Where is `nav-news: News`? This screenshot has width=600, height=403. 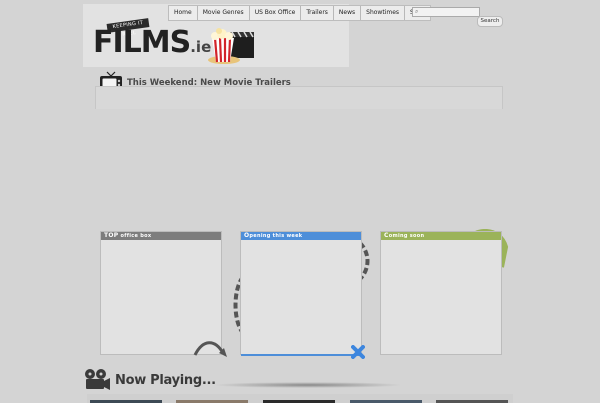
nav-news: News is located at coordinates (348, 13).